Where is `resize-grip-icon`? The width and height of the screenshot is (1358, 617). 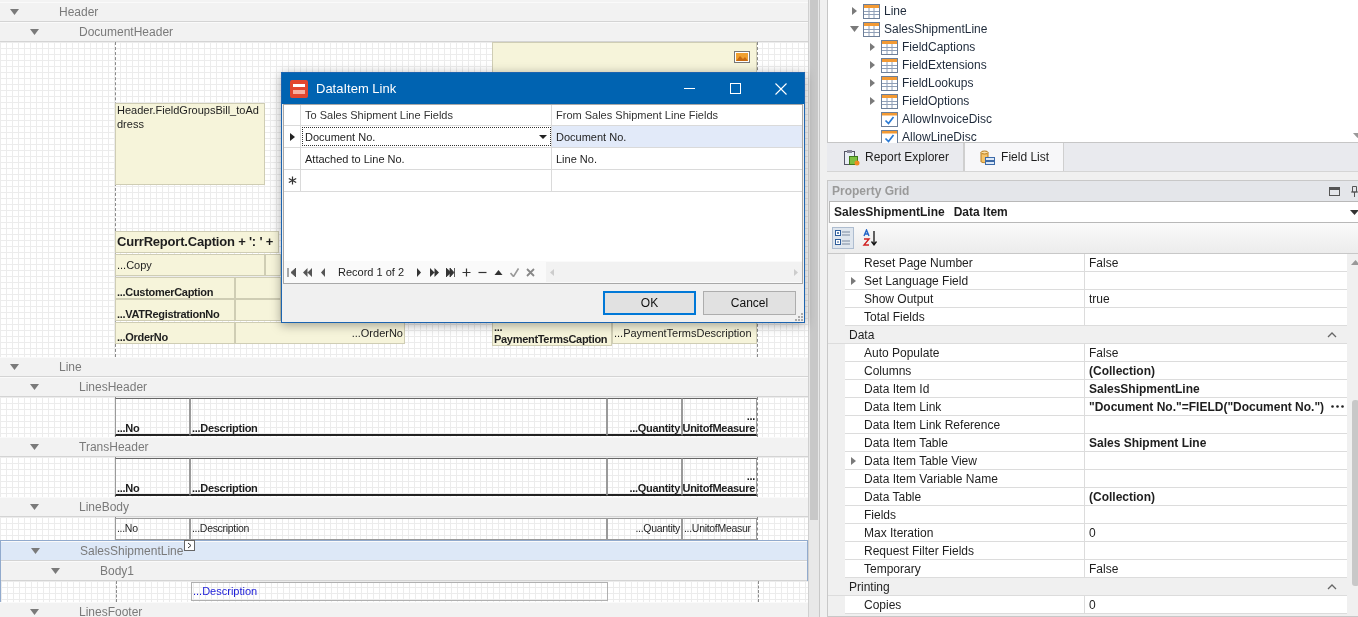
resize-grip-icon is located at coordinates (798, 316).